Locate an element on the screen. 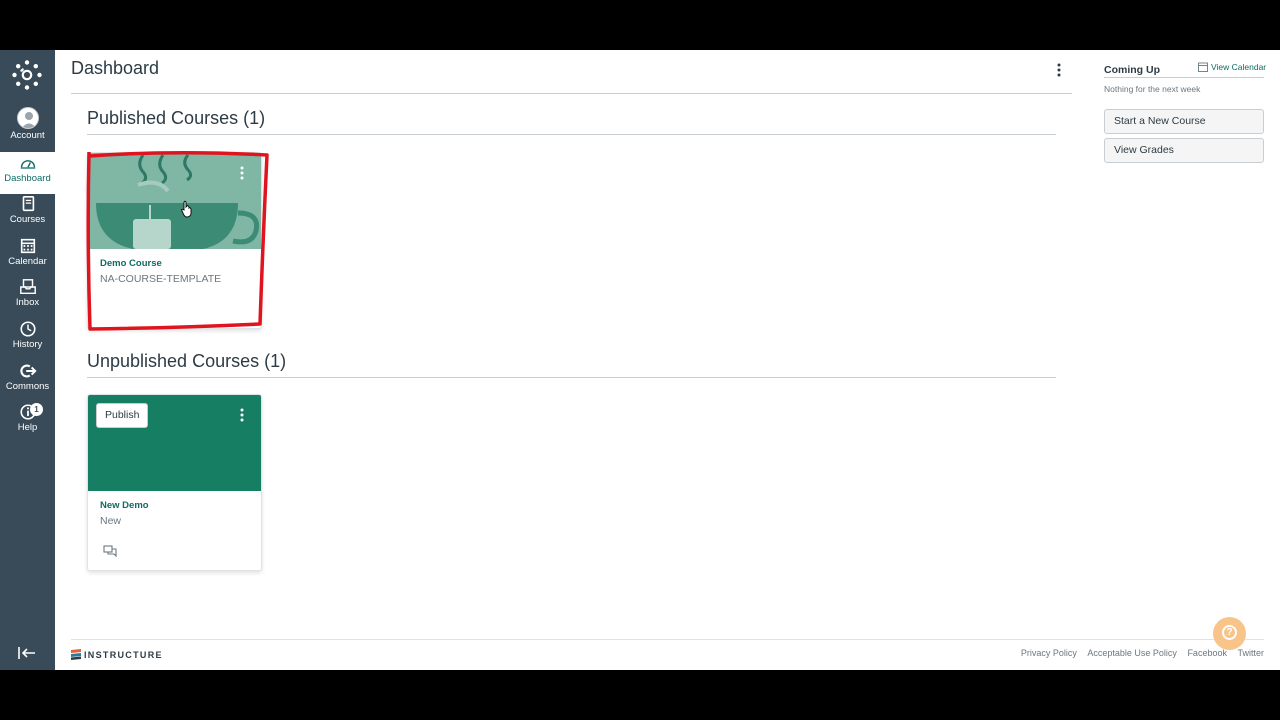 The height and width of the screenshot is (720, 1280). nav-commons: Commons is located at coordinates (27, 383).